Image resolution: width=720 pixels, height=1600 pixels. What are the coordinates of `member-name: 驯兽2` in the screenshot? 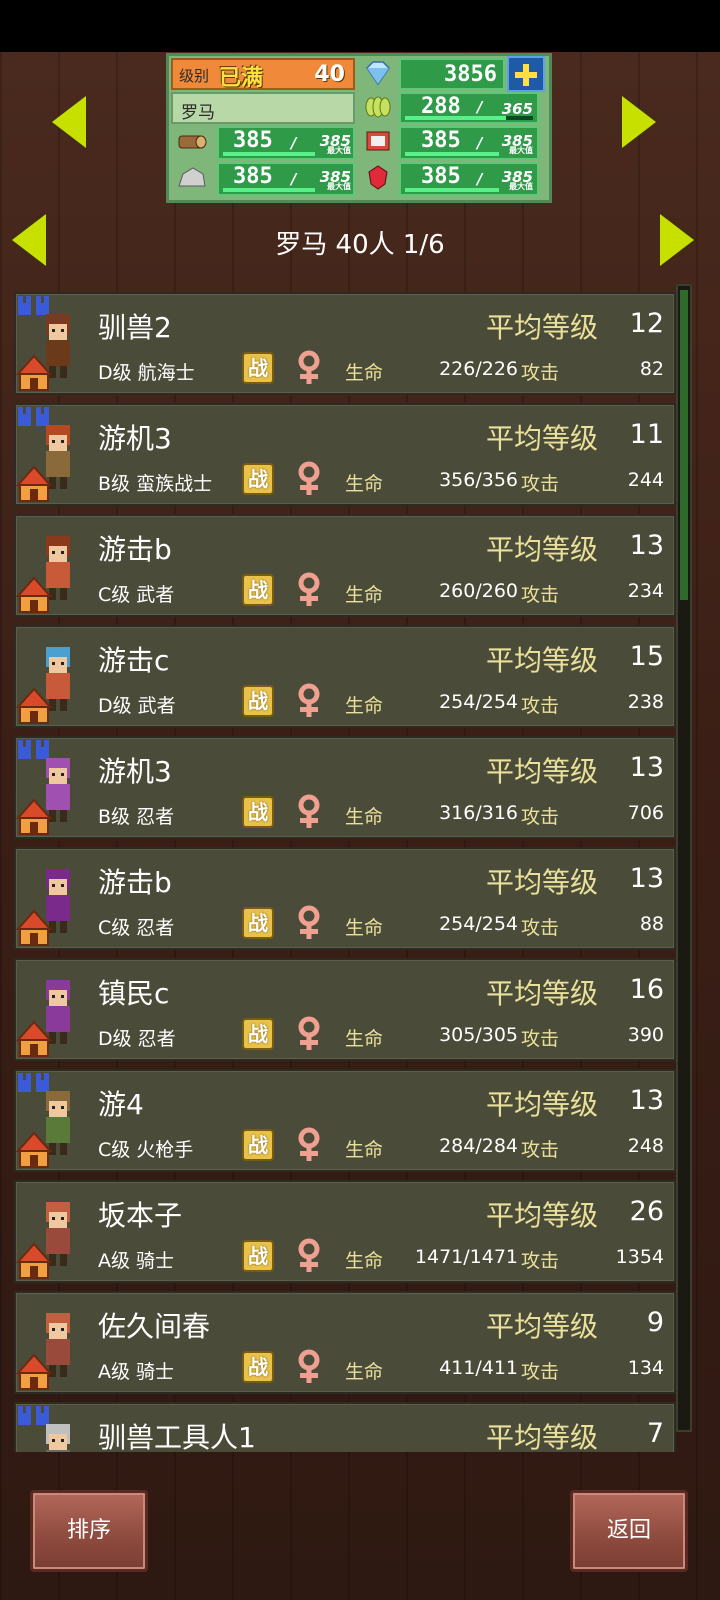 It's located at (135, 327).